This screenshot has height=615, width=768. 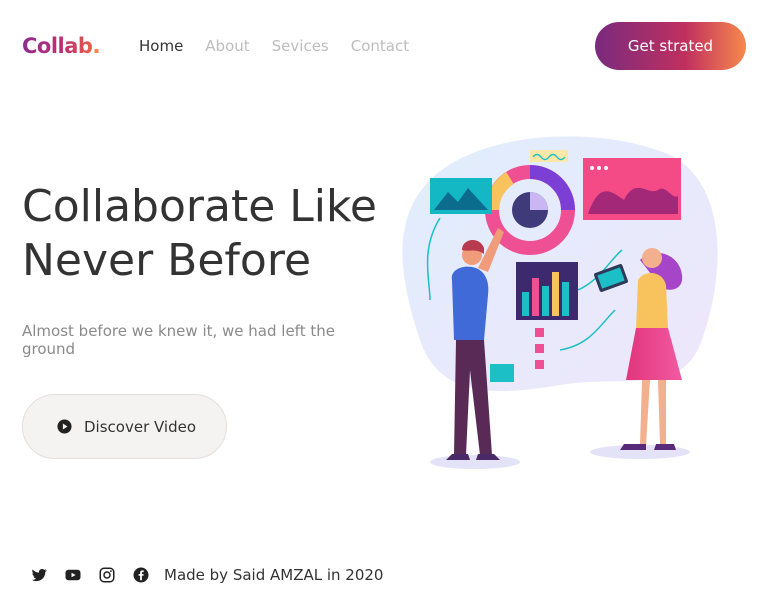 What do you see at coordinates (227, 46) in the screenshot?
I see `nav-about: About` at bounding box center [227, 46].